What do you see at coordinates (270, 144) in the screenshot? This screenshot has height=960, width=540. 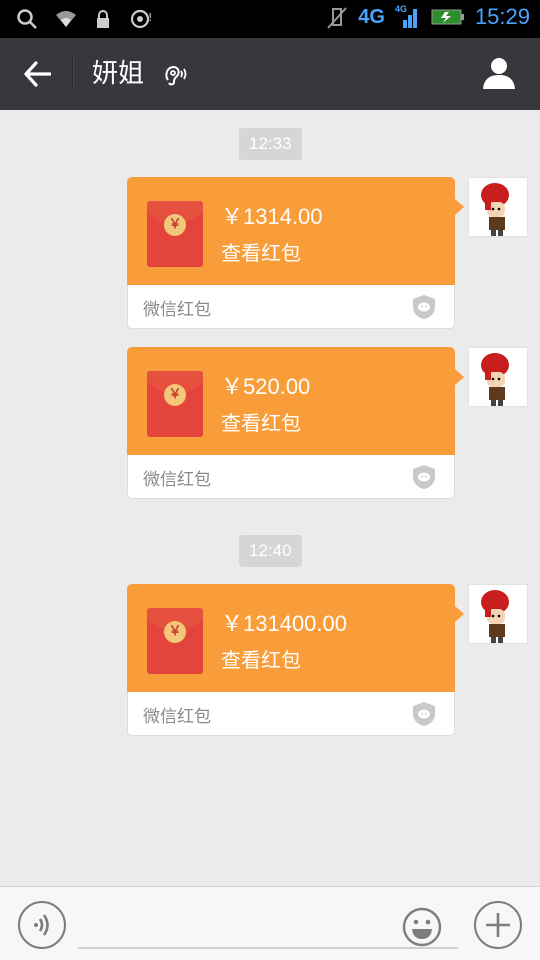 I see `timestamp: 12:33` at bounding box center [270, 144].